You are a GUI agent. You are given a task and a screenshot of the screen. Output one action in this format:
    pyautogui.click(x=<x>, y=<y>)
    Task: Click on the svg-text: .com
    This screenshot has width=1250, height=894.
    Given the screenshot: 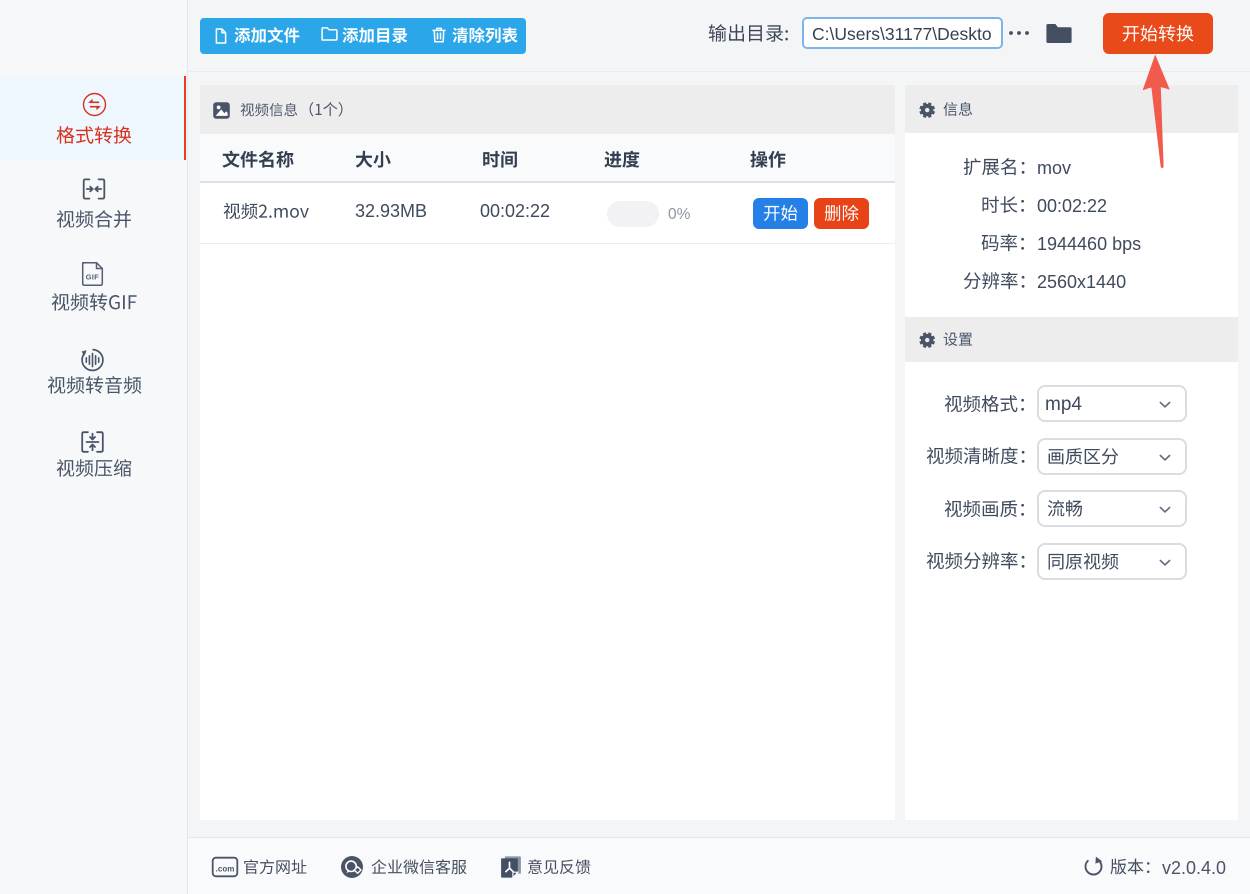 What is the action you would take?
    pyautogui.click(x=225, y=869)
    